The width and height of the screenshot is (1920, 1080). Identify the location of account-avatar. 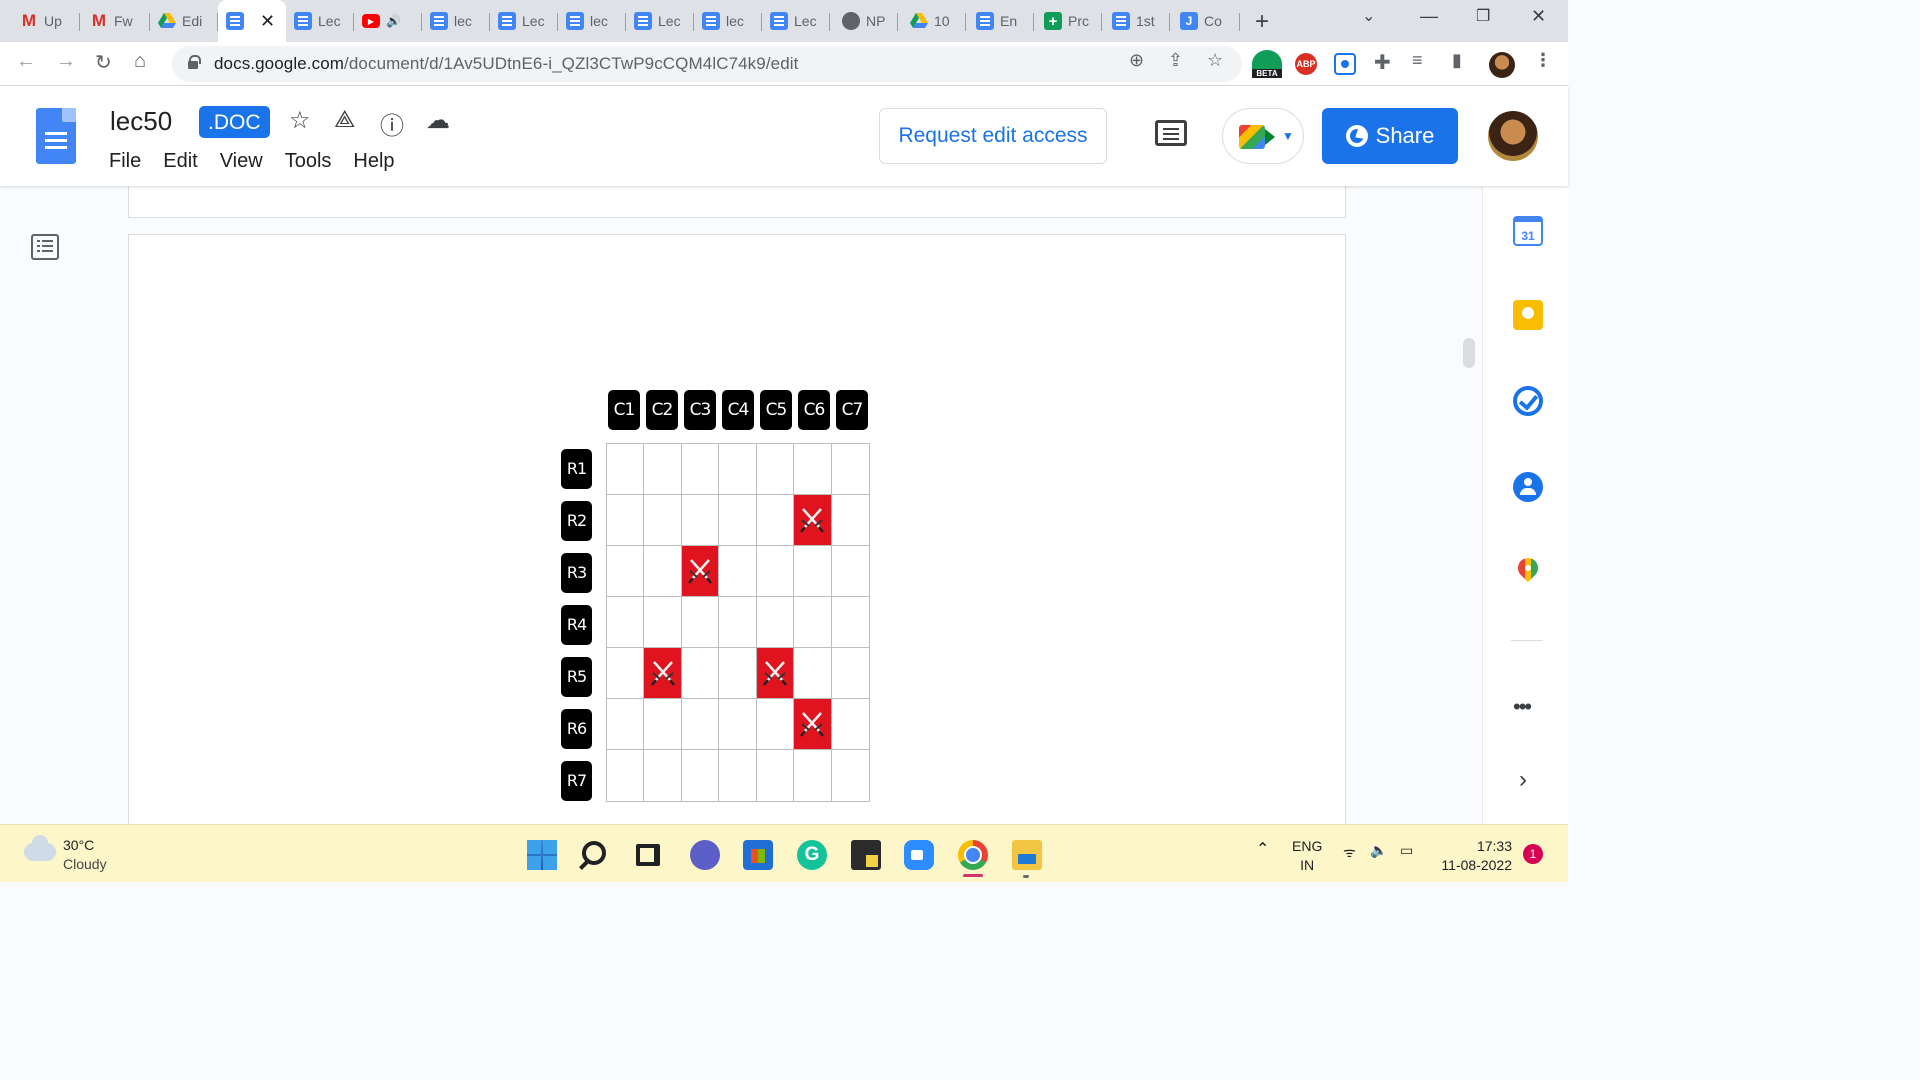
(1513, 136).